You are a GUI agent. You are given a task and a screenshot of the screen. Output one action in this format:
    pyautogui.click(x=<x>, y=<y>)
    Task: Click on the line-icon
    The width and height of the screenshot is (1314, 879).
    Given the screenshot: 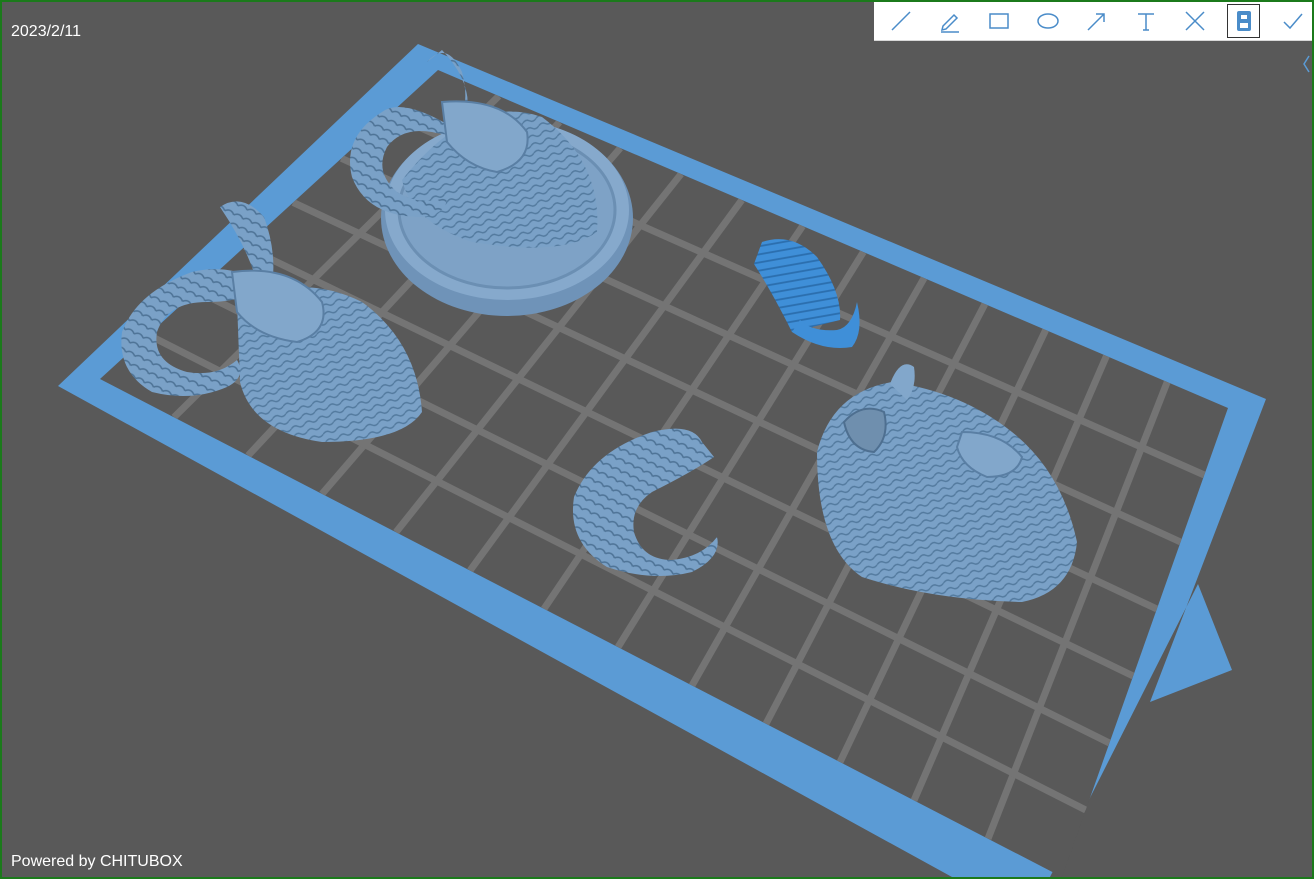 What is the action you would take?
    pyautogui.click(x=901, y=21)
    